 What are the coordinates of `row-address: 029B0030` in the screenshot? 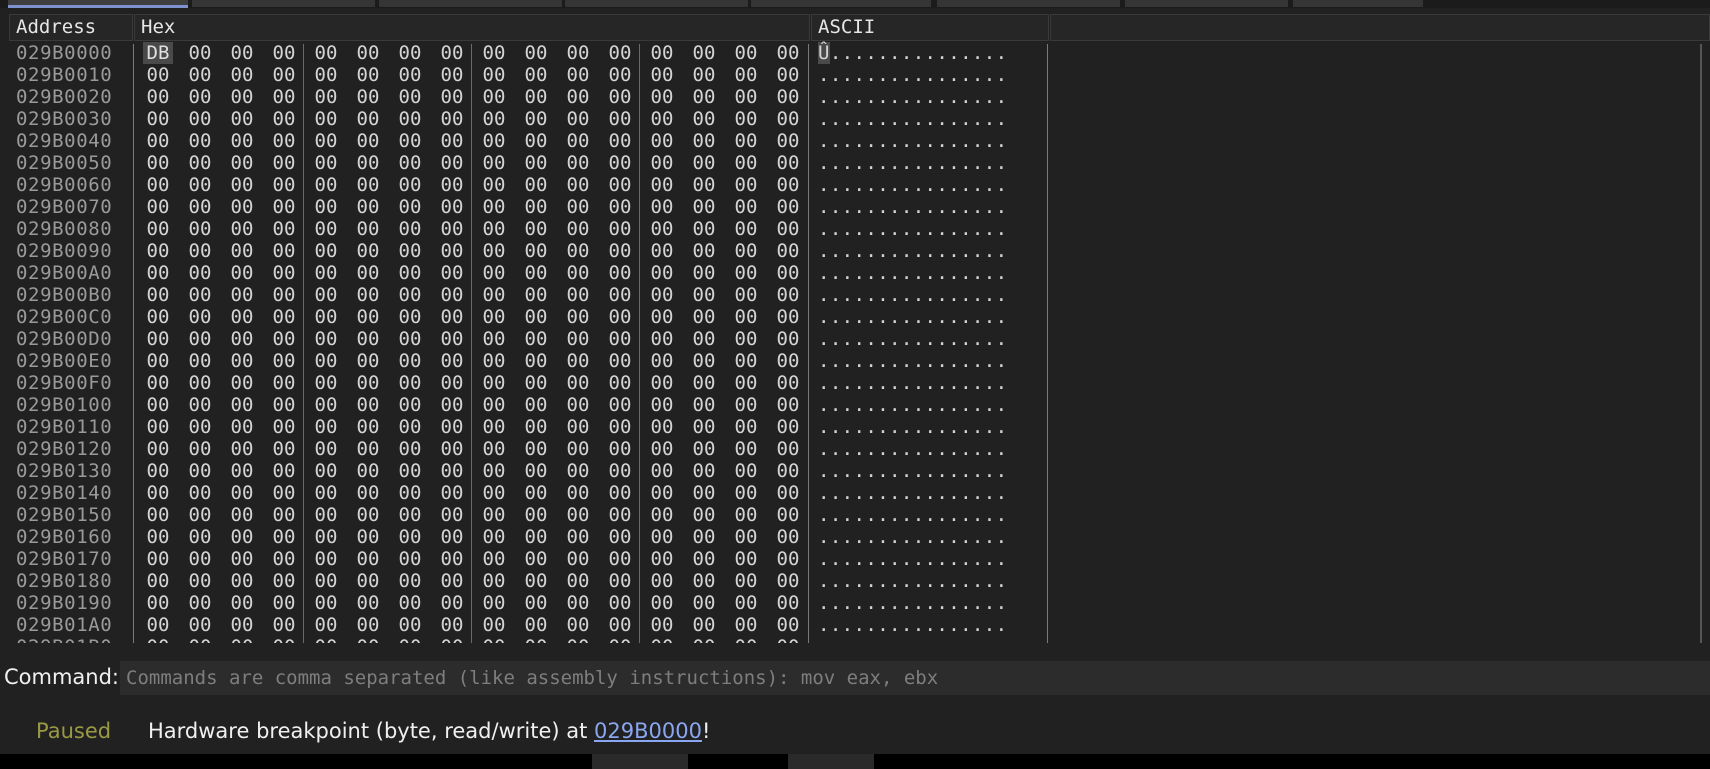 It's located at (64, 119).